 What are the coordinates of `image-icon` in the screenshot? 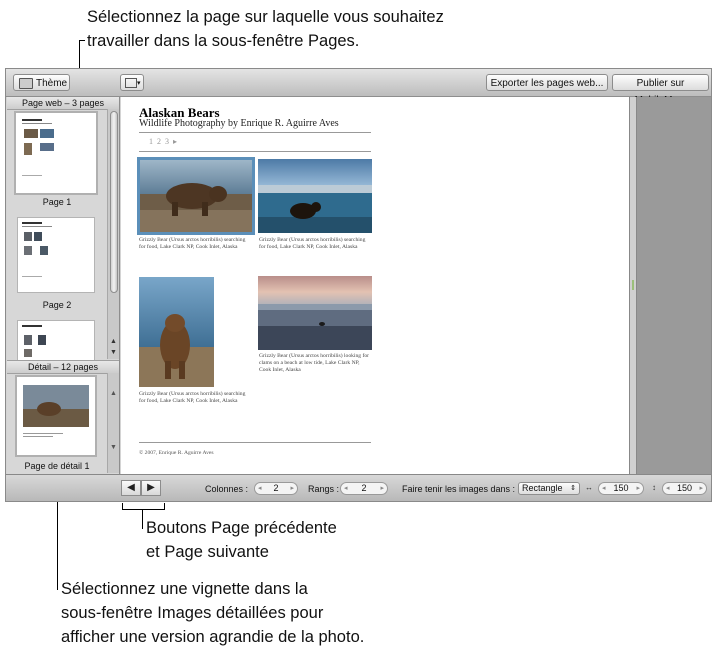 It's located at (131, 83).